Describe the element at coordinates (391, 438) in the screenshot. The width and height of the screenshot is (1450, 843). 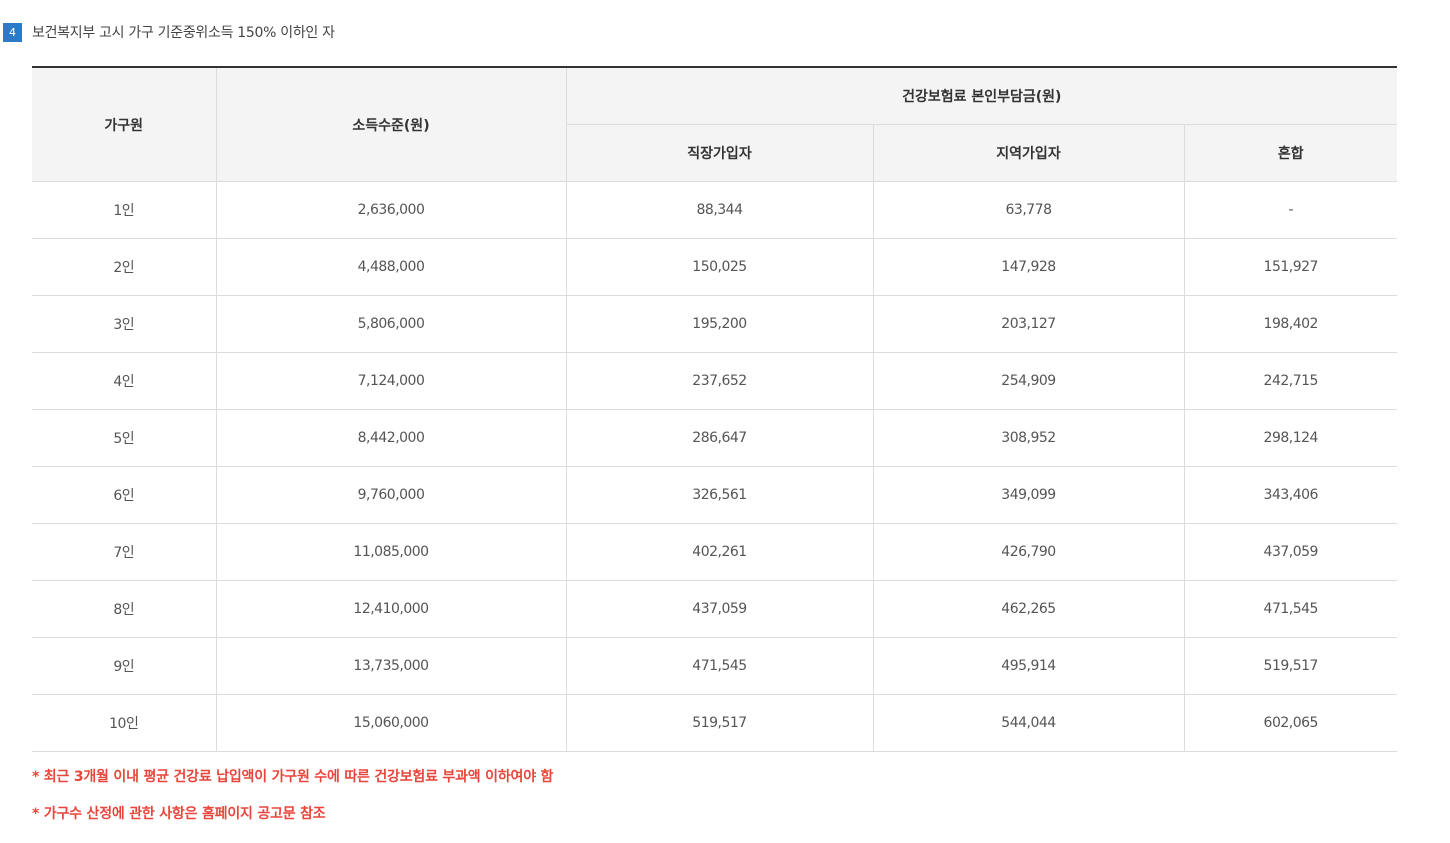
I see `cell-income: 8,442,000` at that location.